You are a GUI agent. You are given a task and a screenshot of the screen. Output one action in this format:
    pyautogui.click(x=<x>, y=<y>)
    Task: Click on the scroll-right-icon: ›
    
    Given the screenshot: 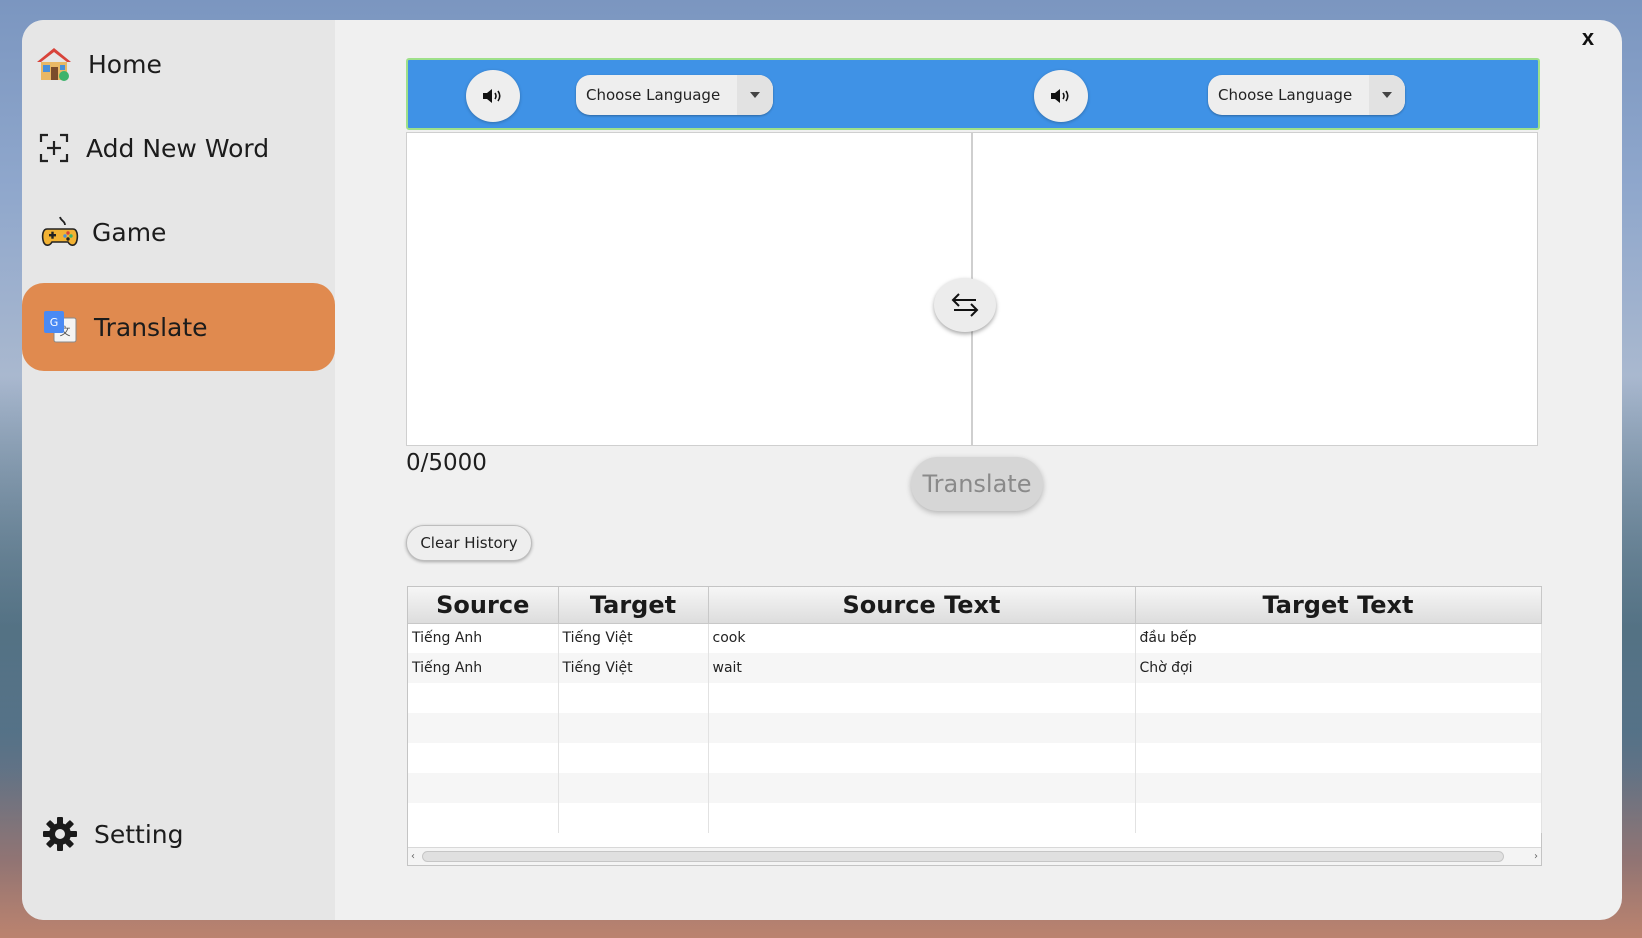 What is the action you would take?
    pyautogui.click(x=1536, y=856)
    